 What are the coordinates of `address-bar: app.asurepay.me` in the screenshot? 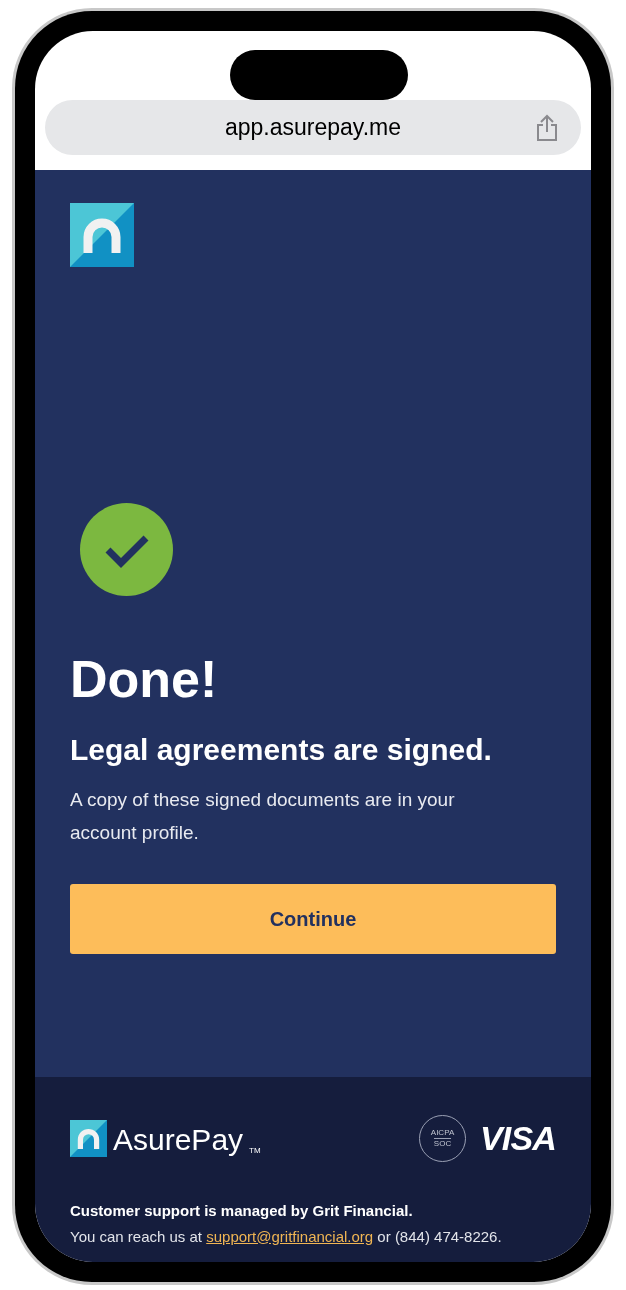 It's located at (313, 127).